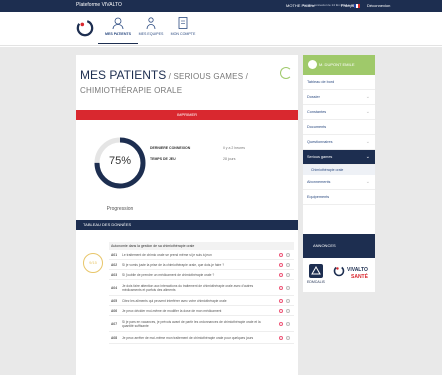 Image resolution: width=442 pixels, height=375 pixels. Describe the element at coordinates (99, 5) in the screenshot. I see `platform-brand: Plateforme VIVALTO` at that location.